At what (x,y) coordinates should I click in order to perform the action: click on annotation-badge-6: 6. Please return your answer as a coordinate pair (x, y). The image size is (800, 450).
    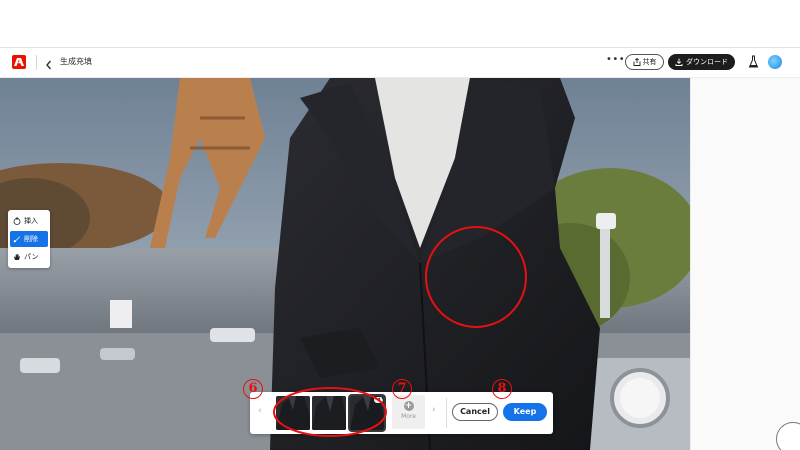
    Looking at the image, I should click on (253, 389).